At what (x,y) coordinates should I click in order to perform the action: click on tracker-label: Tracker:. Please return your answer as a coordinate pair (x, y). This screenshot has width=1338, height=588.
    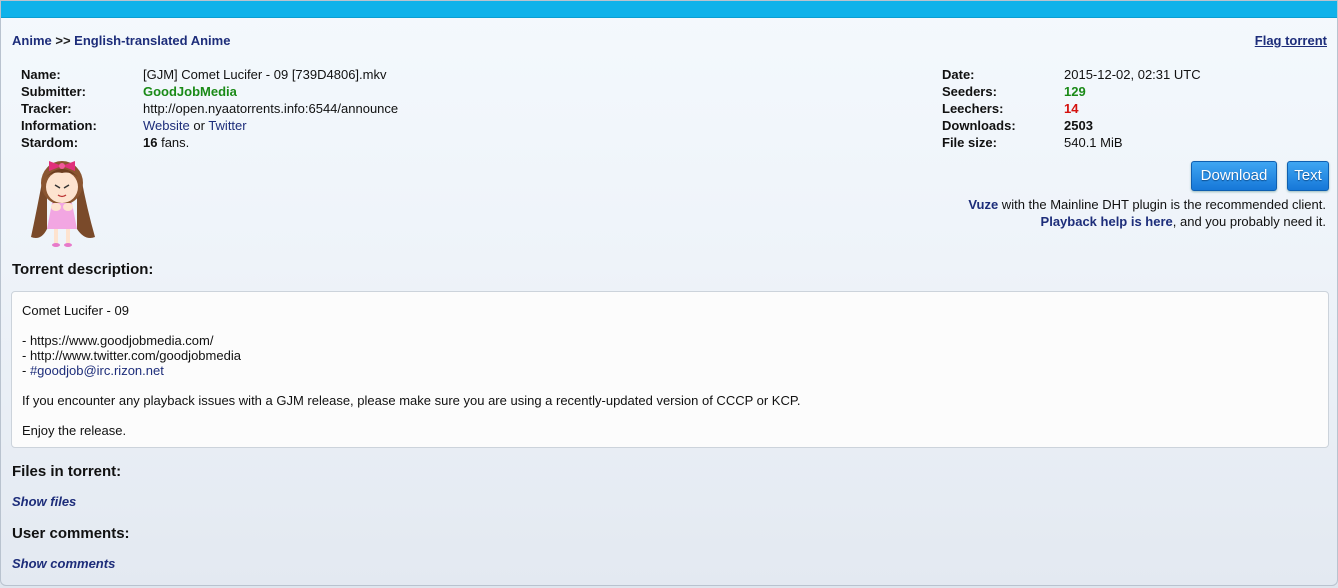
    Looking at the image, I should click on (46, 108).